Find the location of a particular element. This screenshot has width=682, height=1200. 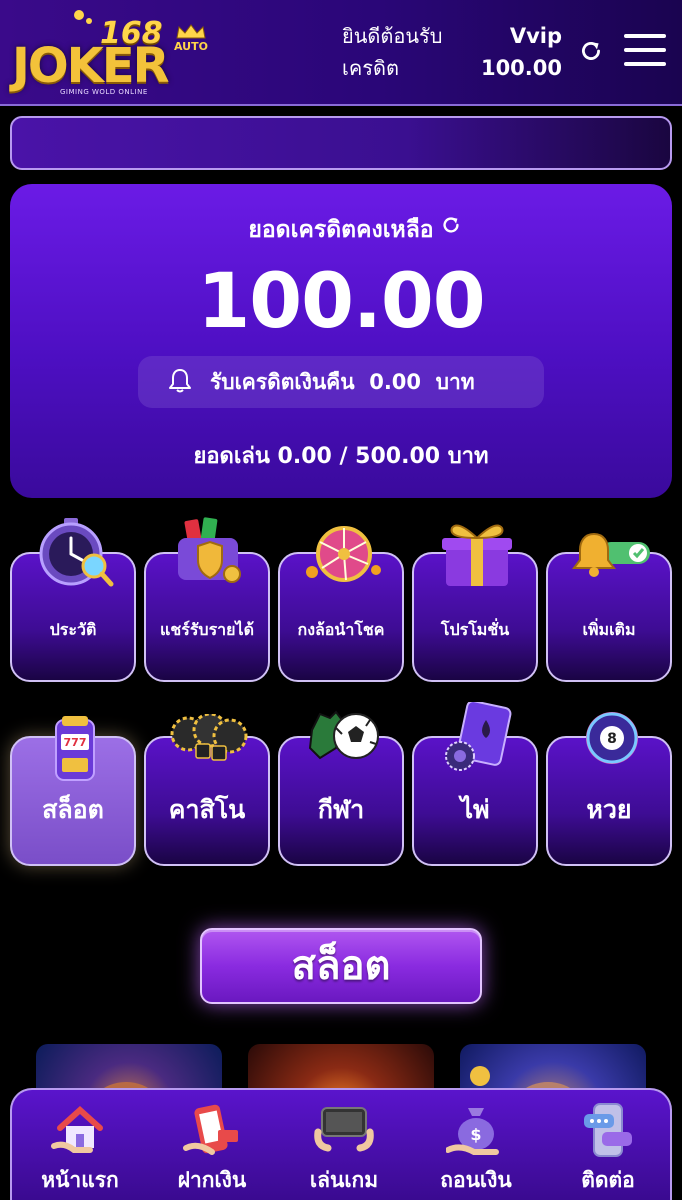

menu-tile-promotion: โปรโมชั่น is located at coordinates (475, 603).